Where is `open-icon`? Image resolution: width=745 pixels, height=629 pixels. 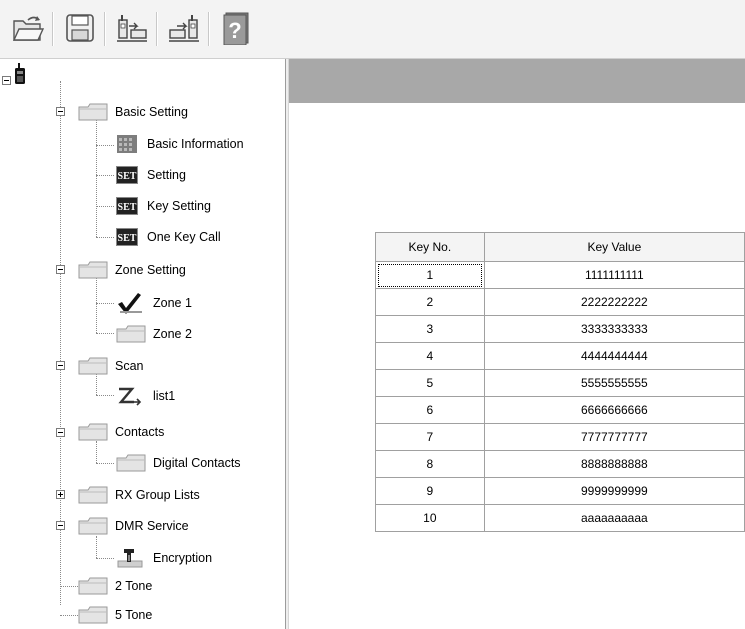
open-icon is located at coordinates (28, 28).